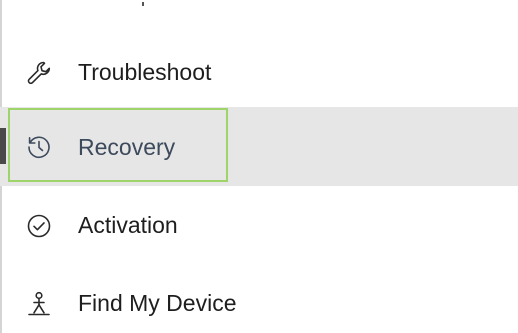  I want to click on nav-item-label: Activation, so click(128, 225).